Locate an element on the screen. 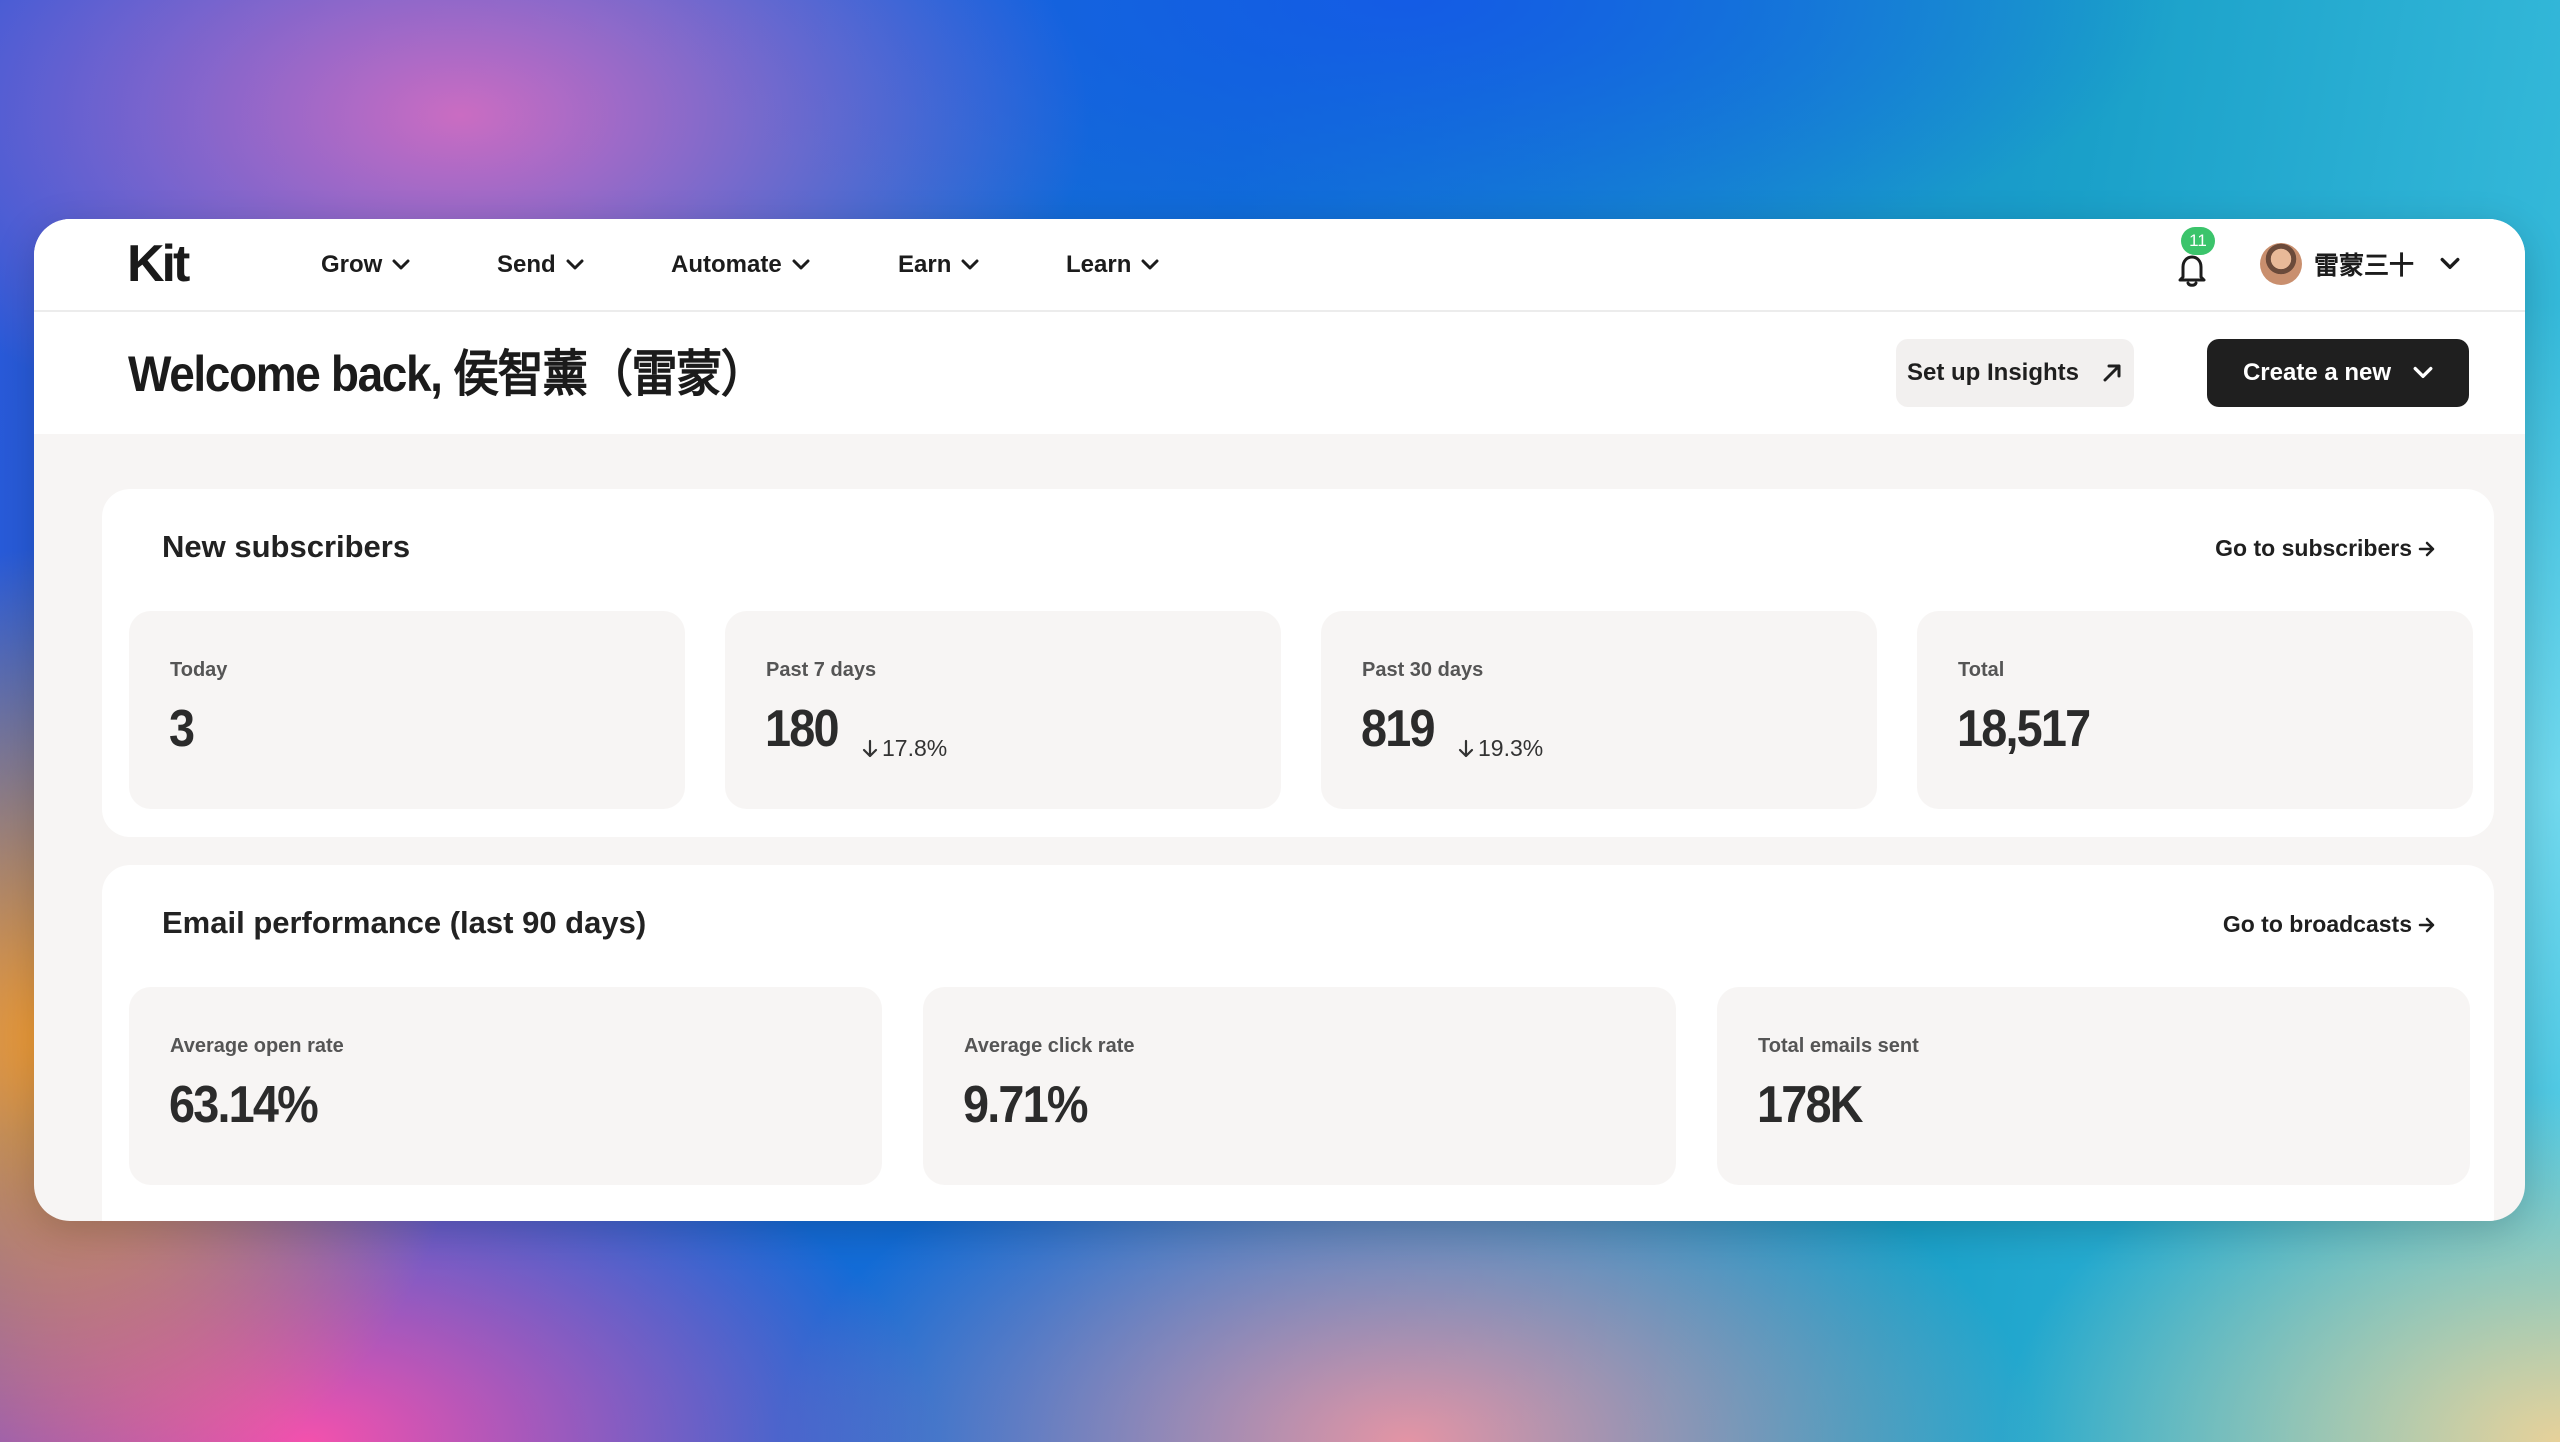  nav-earn-label: Earn is located at coordinates (925, 264).